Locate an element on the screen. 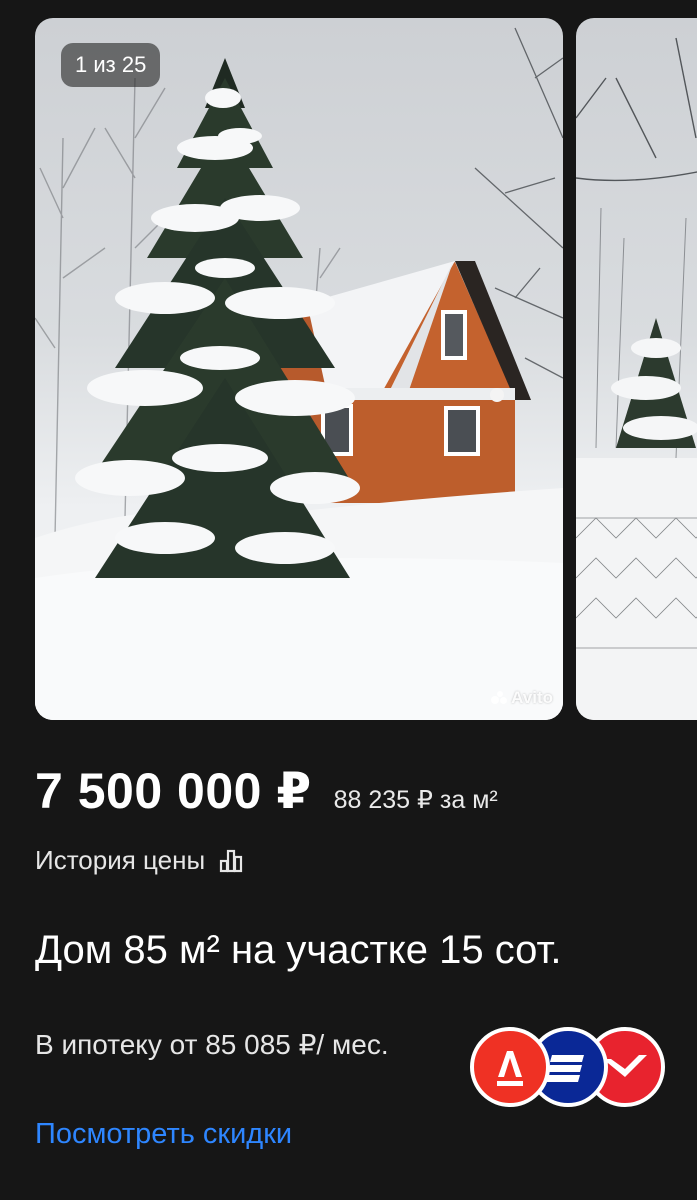 The image size is (697, 1200). alfa-bank-icon is located at coordinates (510, 1067).